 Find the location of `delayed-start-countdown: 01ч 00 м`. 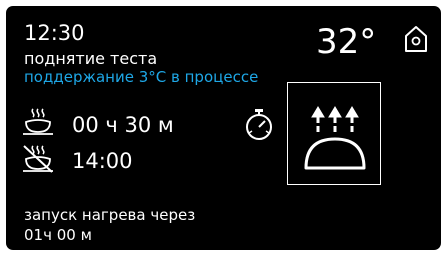

delayed-start-countdown: 01ч 00 м is located at coordinates (58, 235).